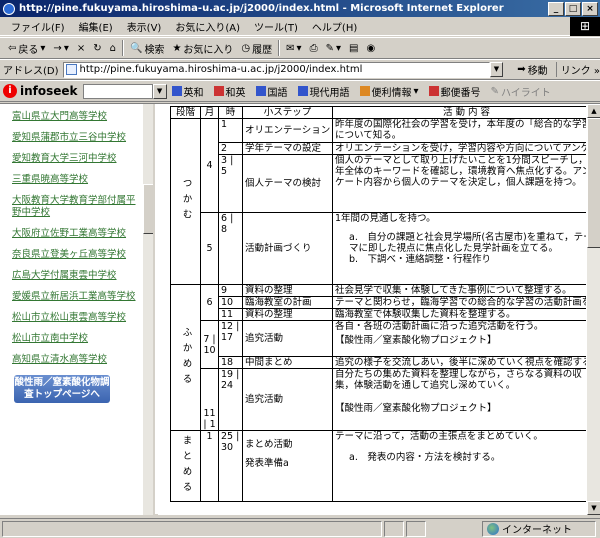  I want to click on month-cell: 1, so click(209, 466).